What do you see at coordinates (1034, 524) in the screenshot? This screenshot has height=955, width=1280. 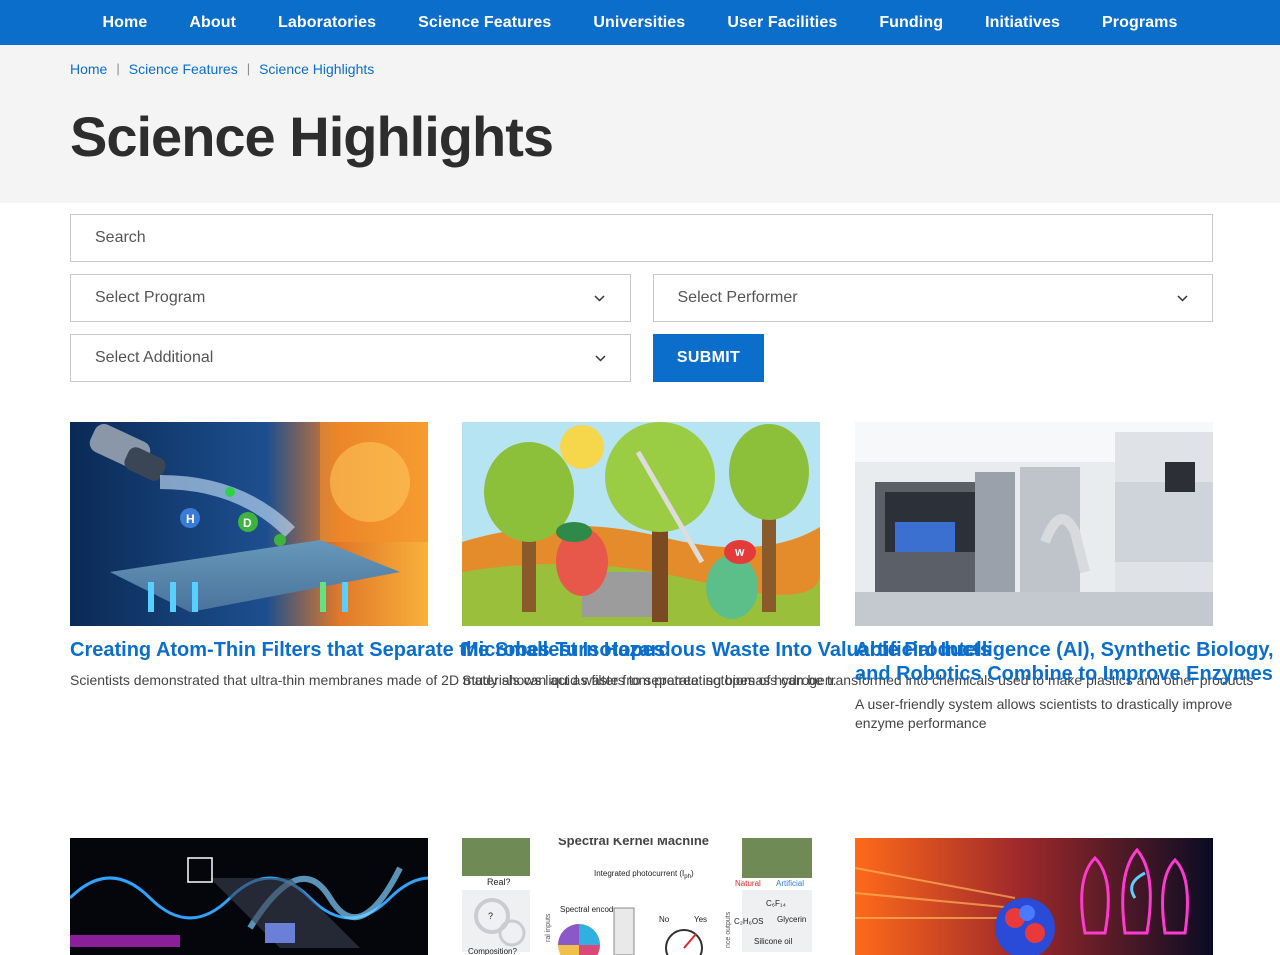 I see `card-image-lab-robotics` at bounding box center [1034, 524].